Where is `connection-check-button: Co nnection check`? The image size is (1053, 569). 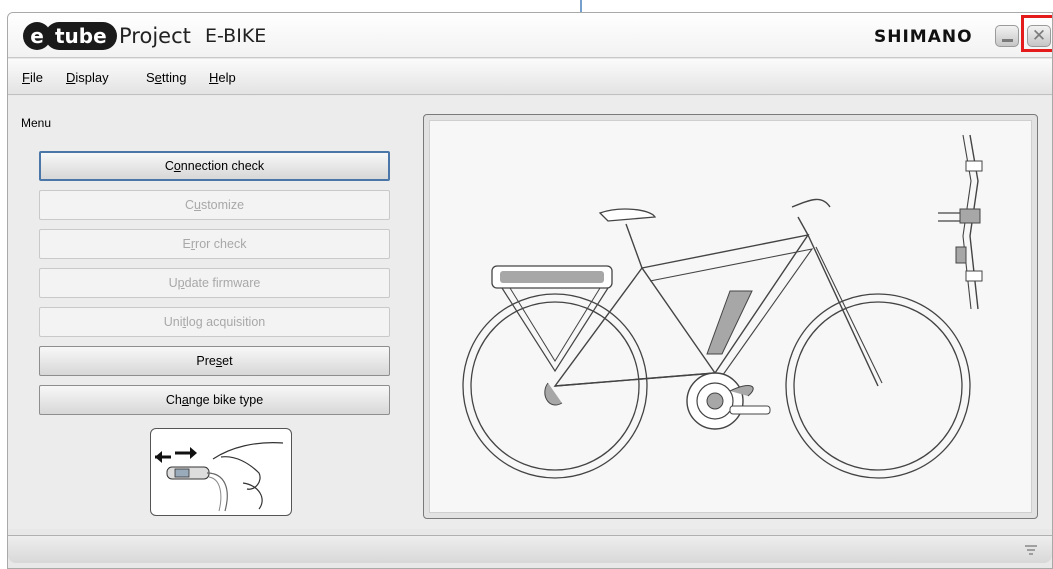
connection-check-button: Co nnection check is located at coordinates (214, 166).